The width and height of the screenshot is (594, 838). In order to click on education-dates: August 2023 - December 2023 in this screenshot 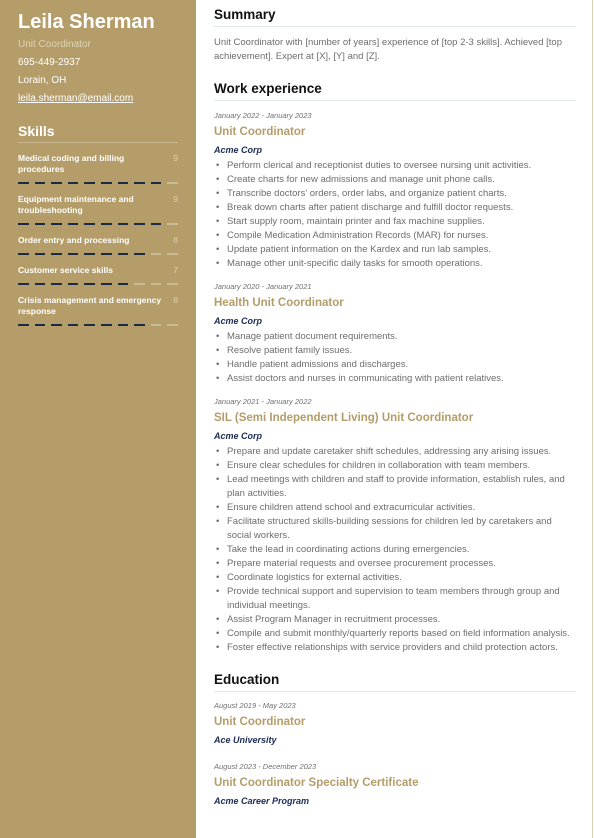, I will do `click(265, 766)`.